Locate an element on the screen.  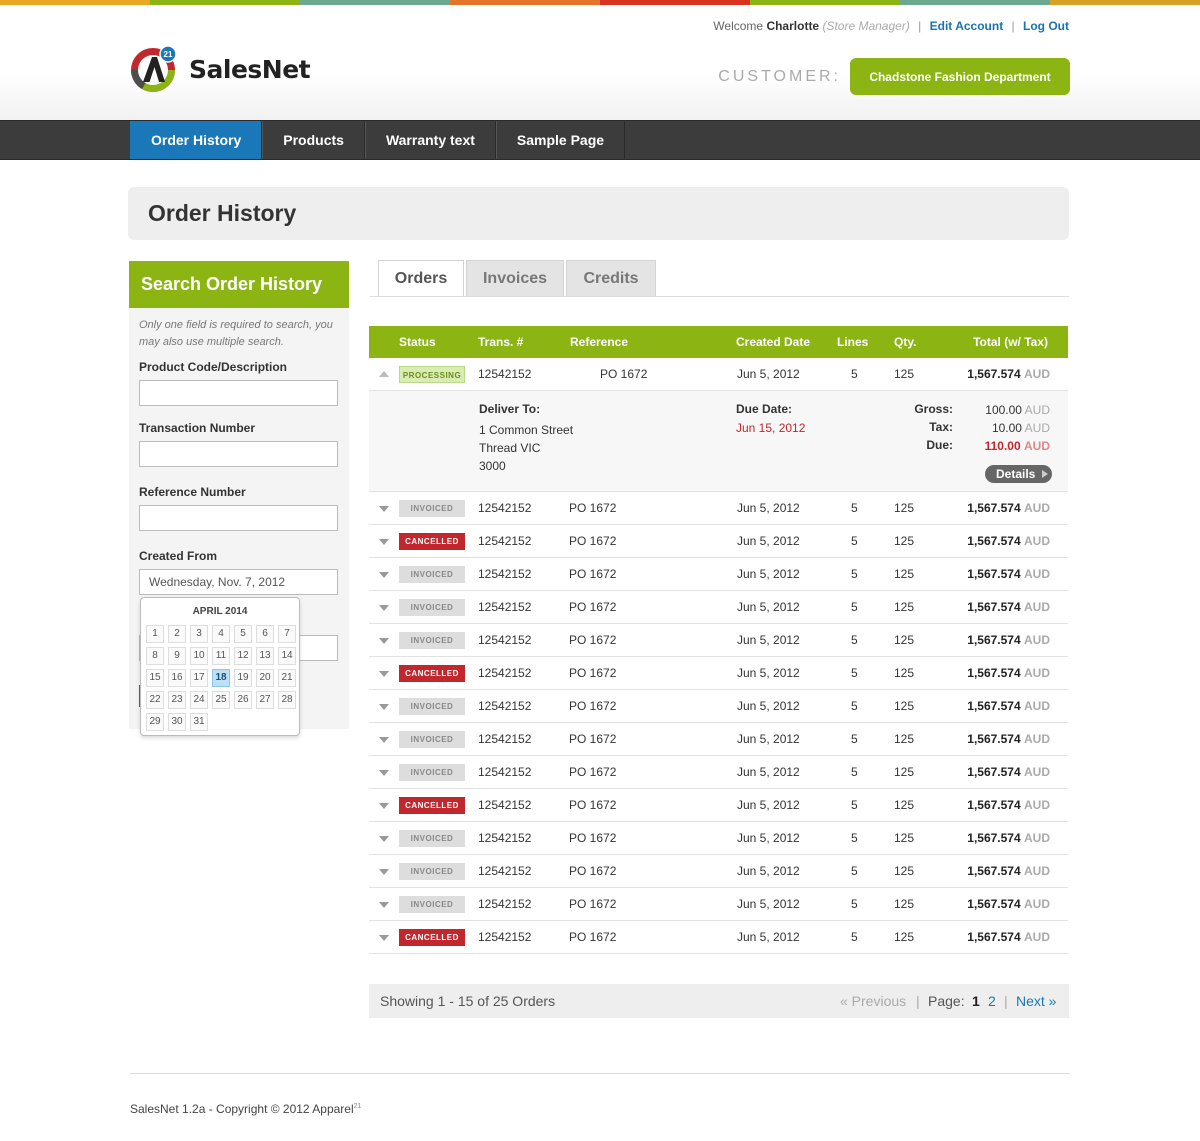
collapse-icon is located at coordinates (384, 374).